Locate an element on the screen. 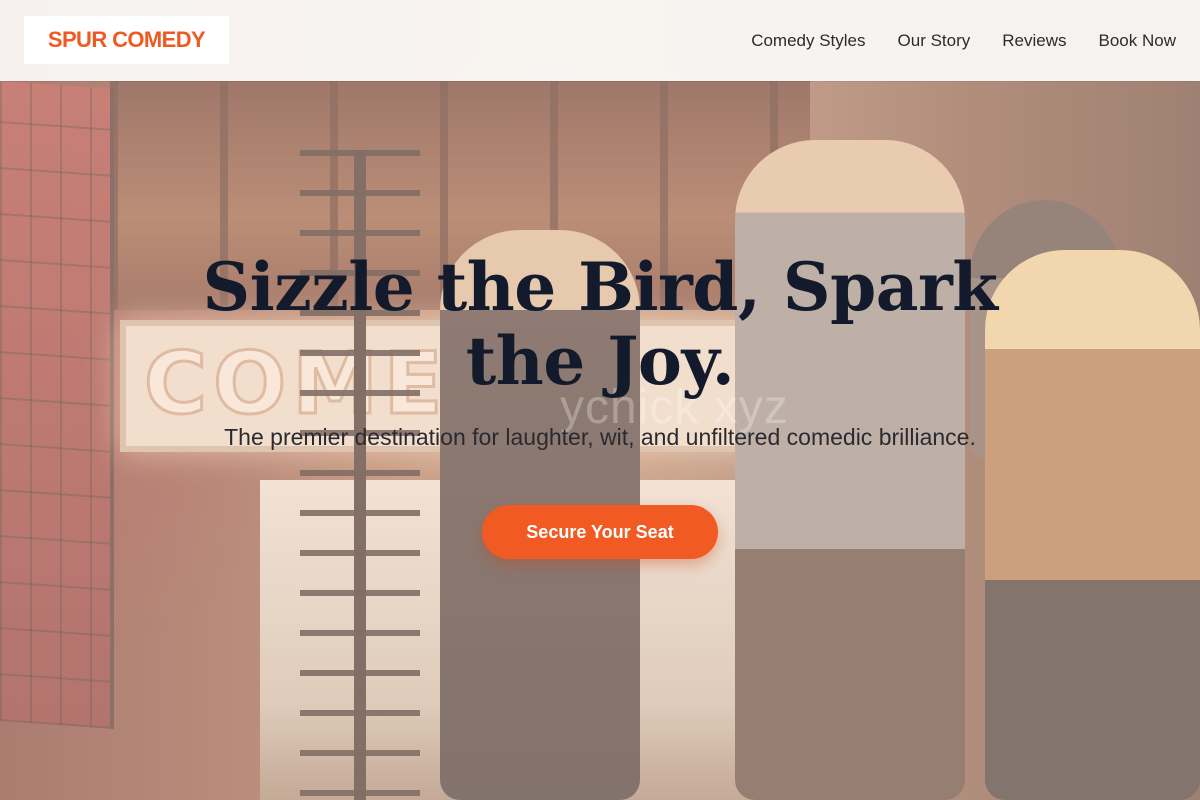 The width and height of the screenshot is (1200, 800). logo-link: SPUR COMEDY is located at coordinates (126, 40).